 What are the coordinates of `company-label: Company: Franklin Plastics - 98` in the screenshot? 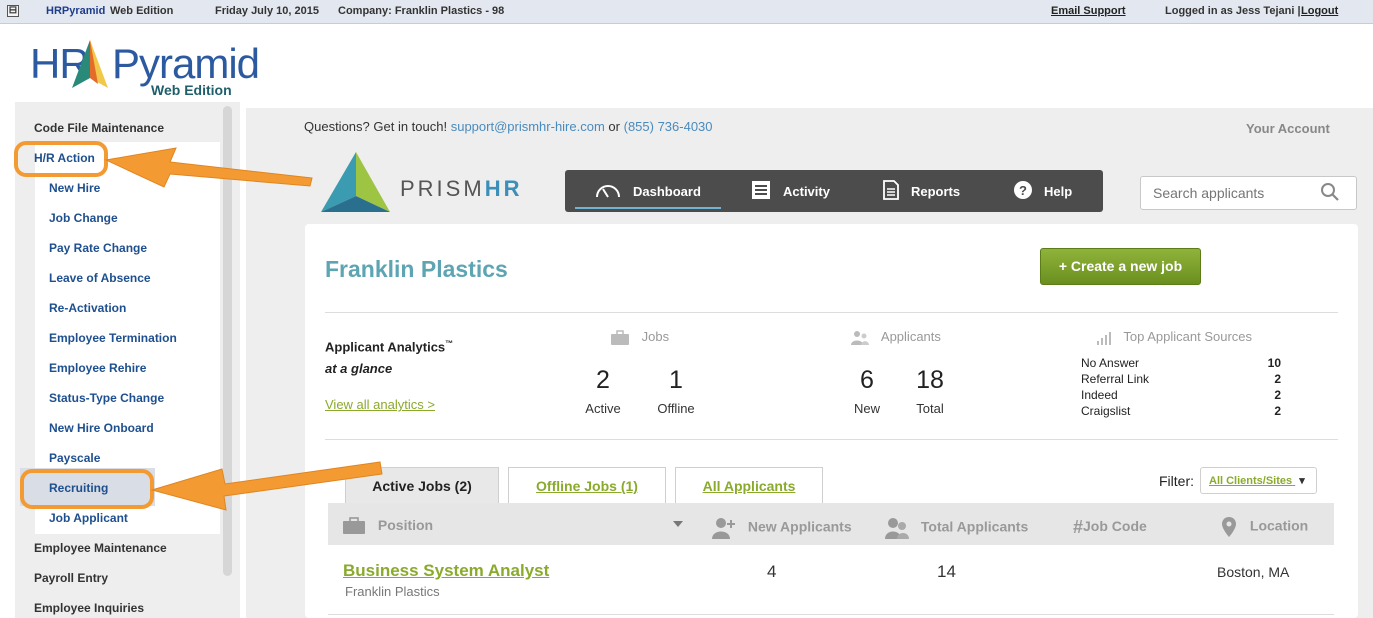 It's located at (421, 11).